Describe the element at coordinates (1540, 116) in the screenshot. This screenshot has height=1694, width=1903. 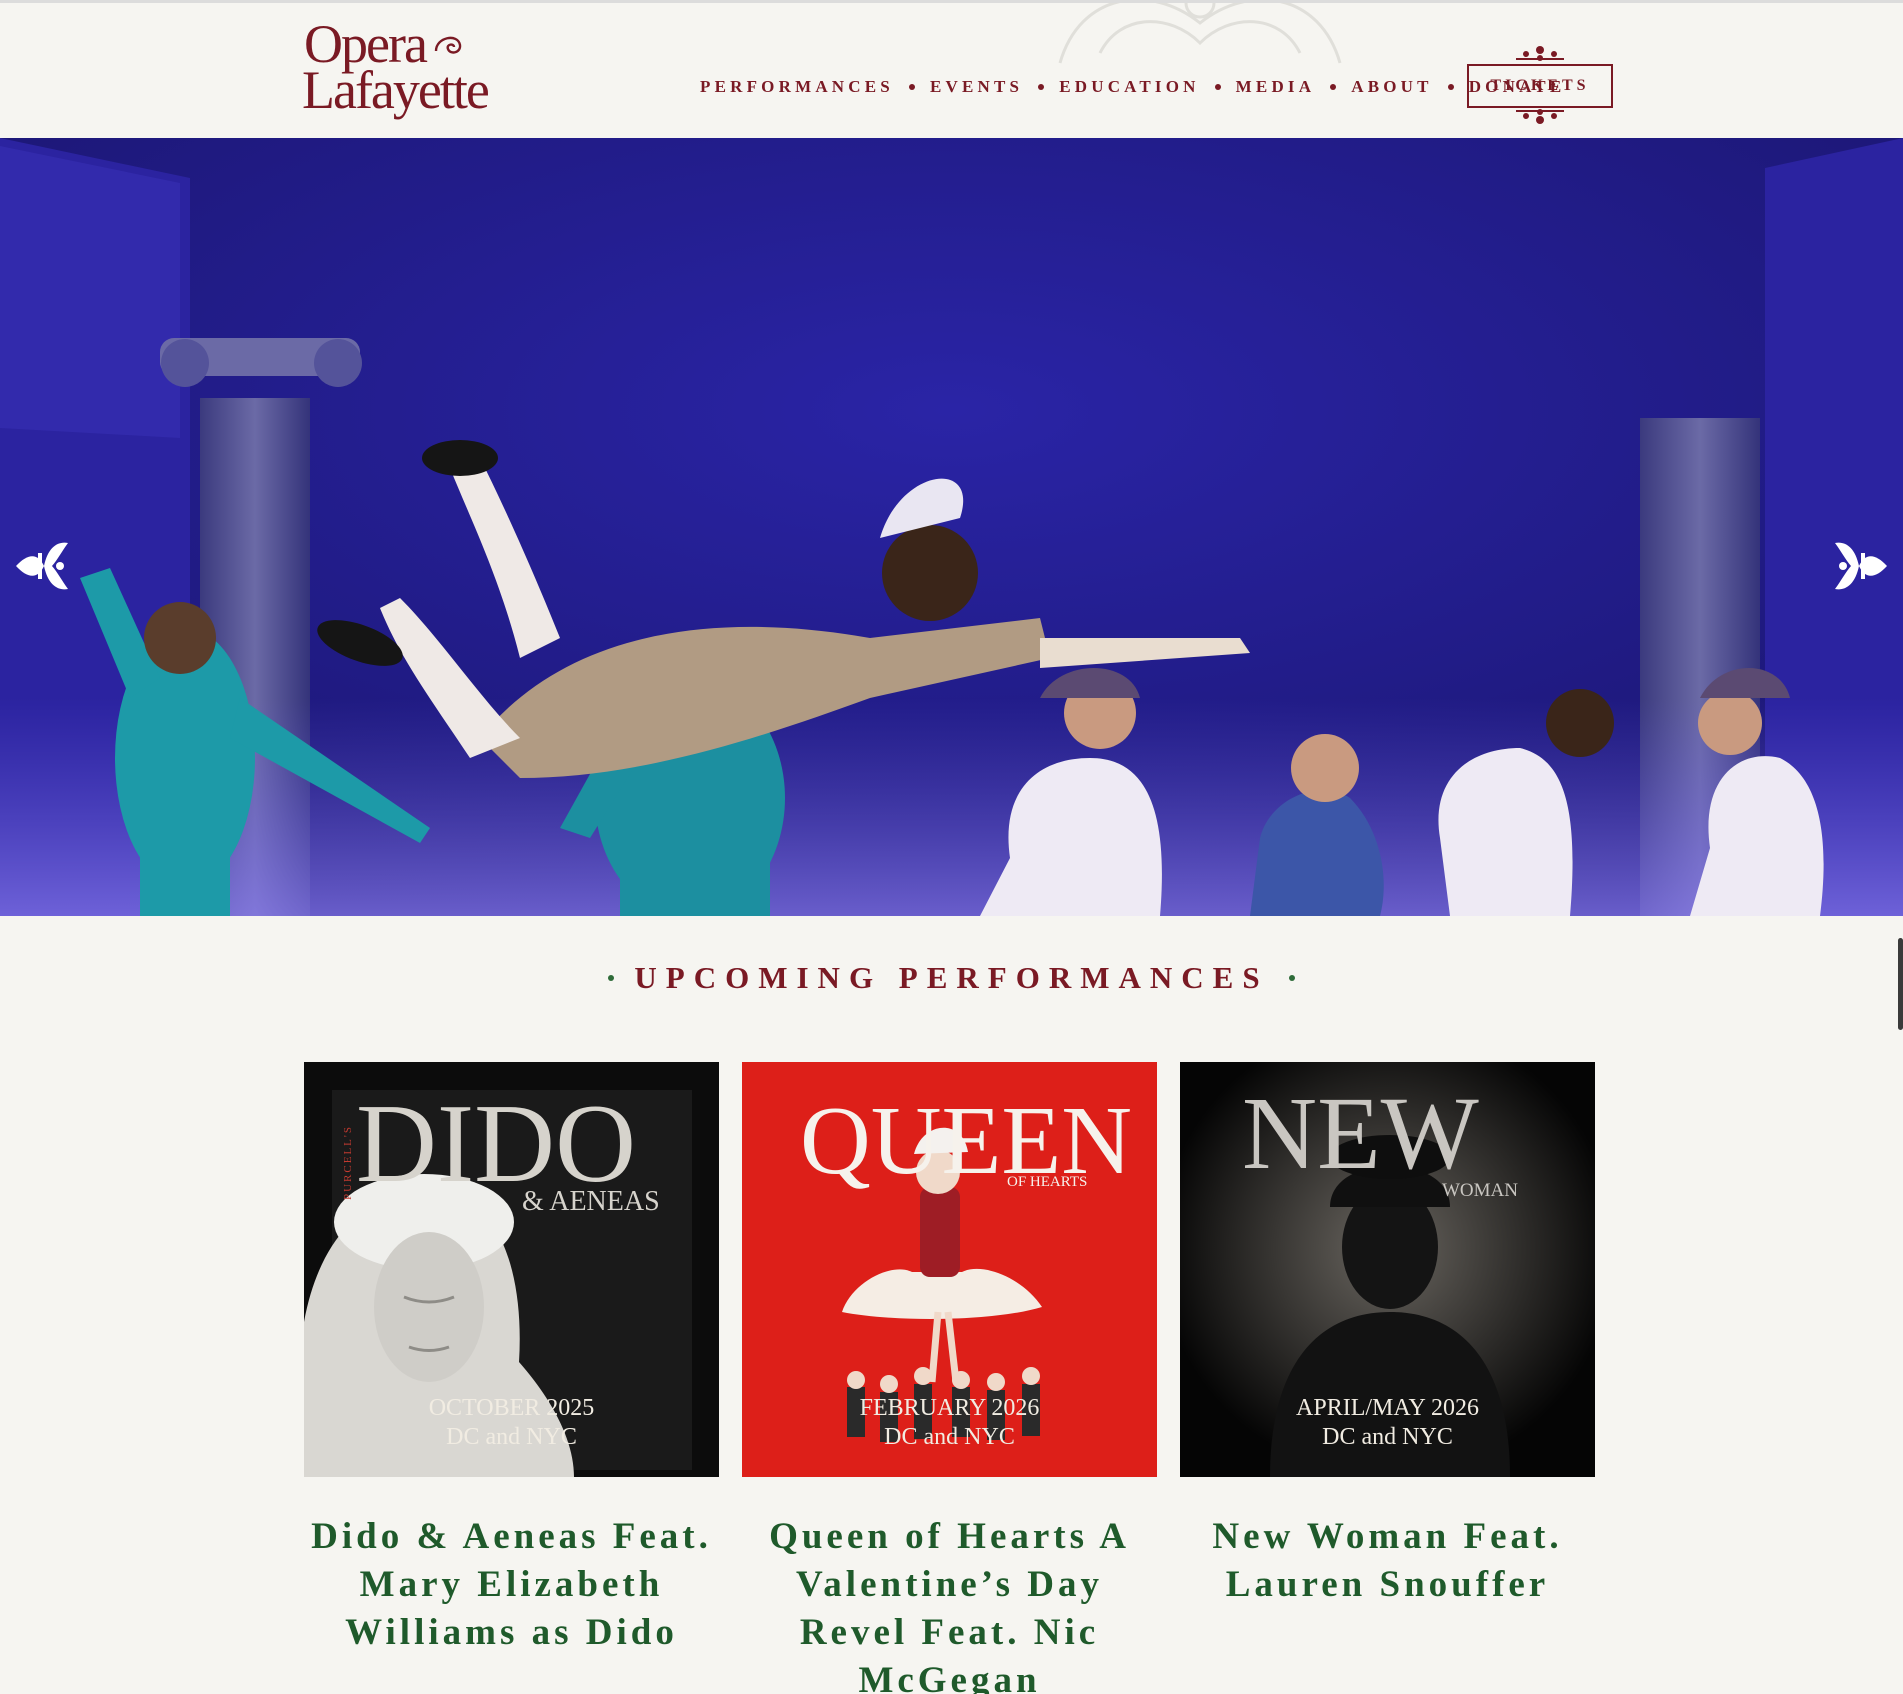
I see `tickets-bottom-ornament-icon` at that location.